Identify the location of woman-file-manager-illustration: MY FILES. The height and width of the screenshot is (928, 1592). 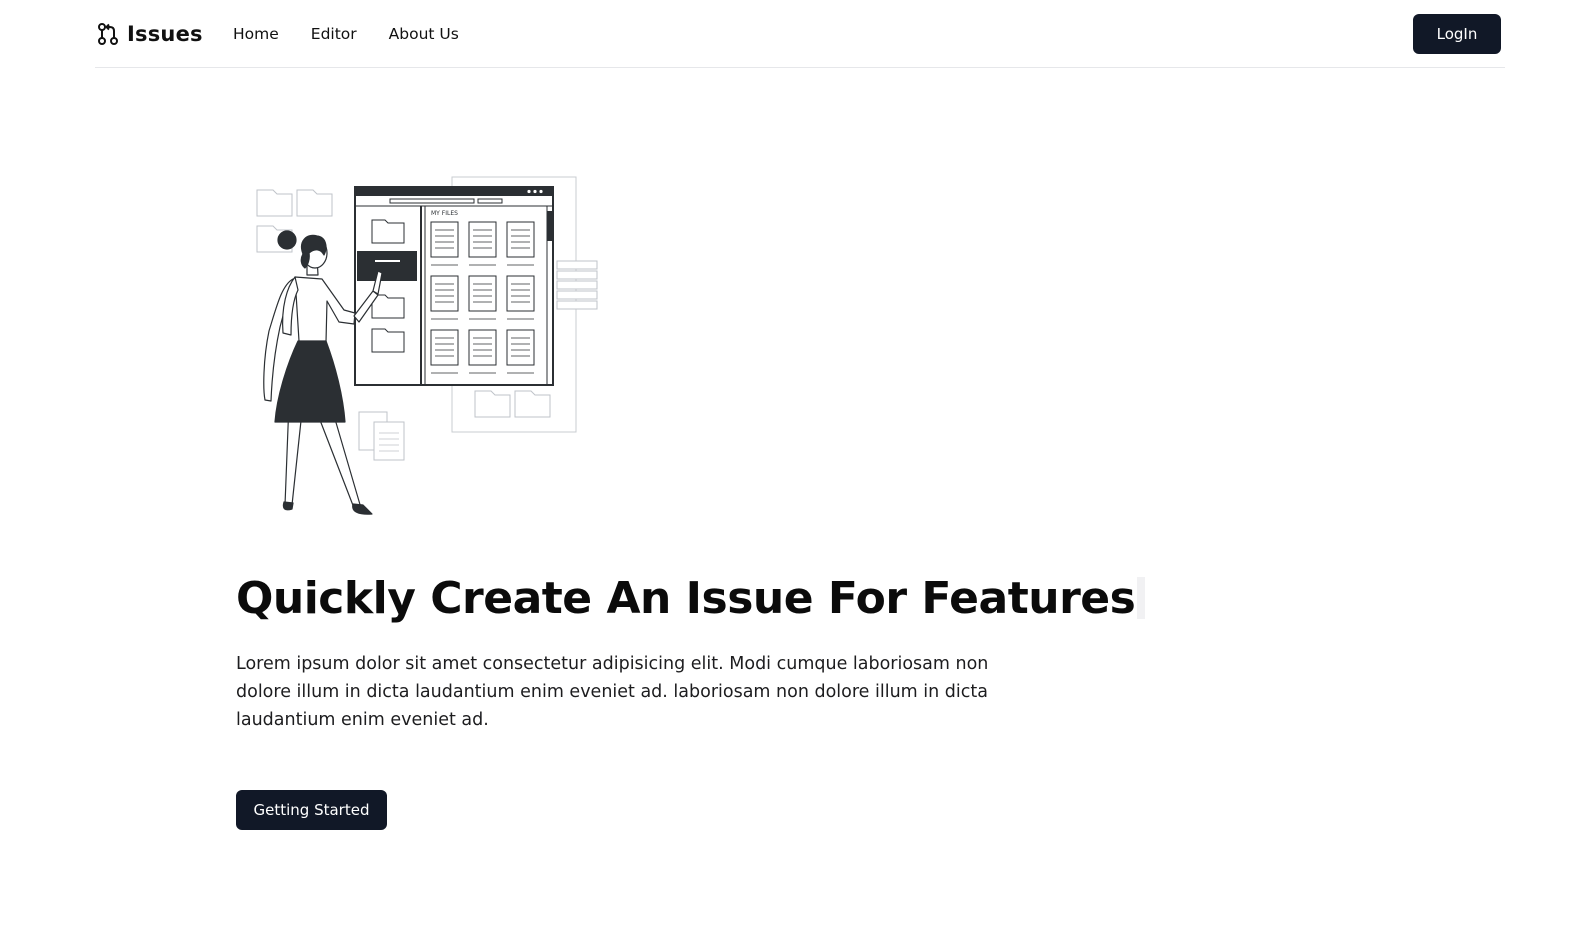
(427, 345).